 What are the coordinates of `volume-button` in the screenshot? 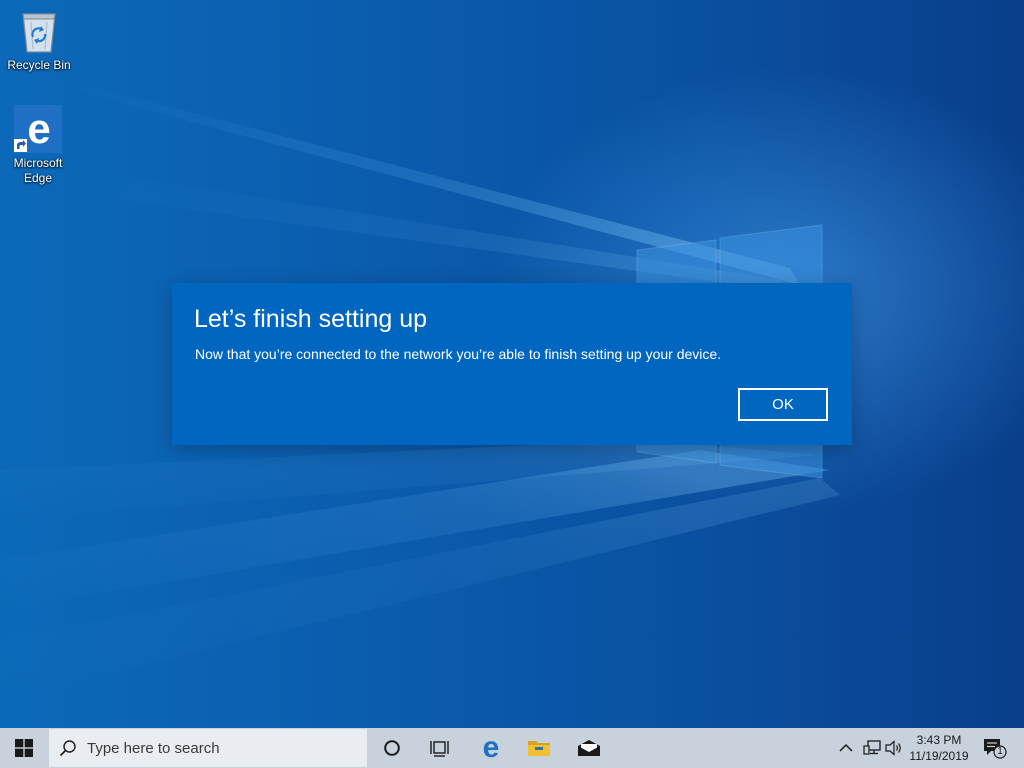 It's located at (894, 748).